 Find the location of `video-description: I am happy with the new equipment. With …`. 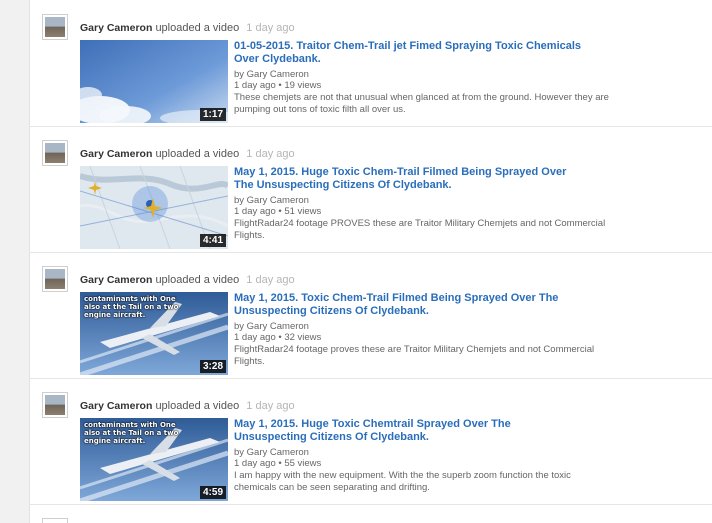

video-description: I am happy with the new equipment. With … is located at coordinates (402, 481).